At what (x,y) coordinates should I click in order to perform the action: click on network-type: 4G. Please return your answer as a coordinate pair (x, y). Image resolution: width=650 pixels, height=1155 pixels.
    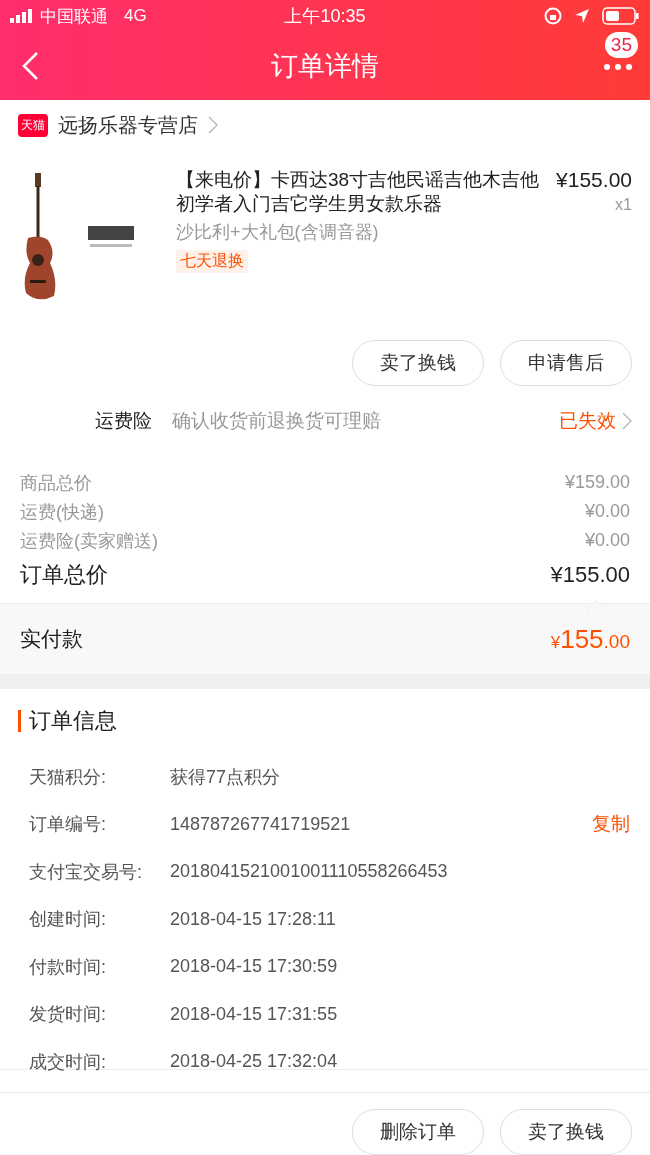
    Looking at the image, I should click on (135, 16).